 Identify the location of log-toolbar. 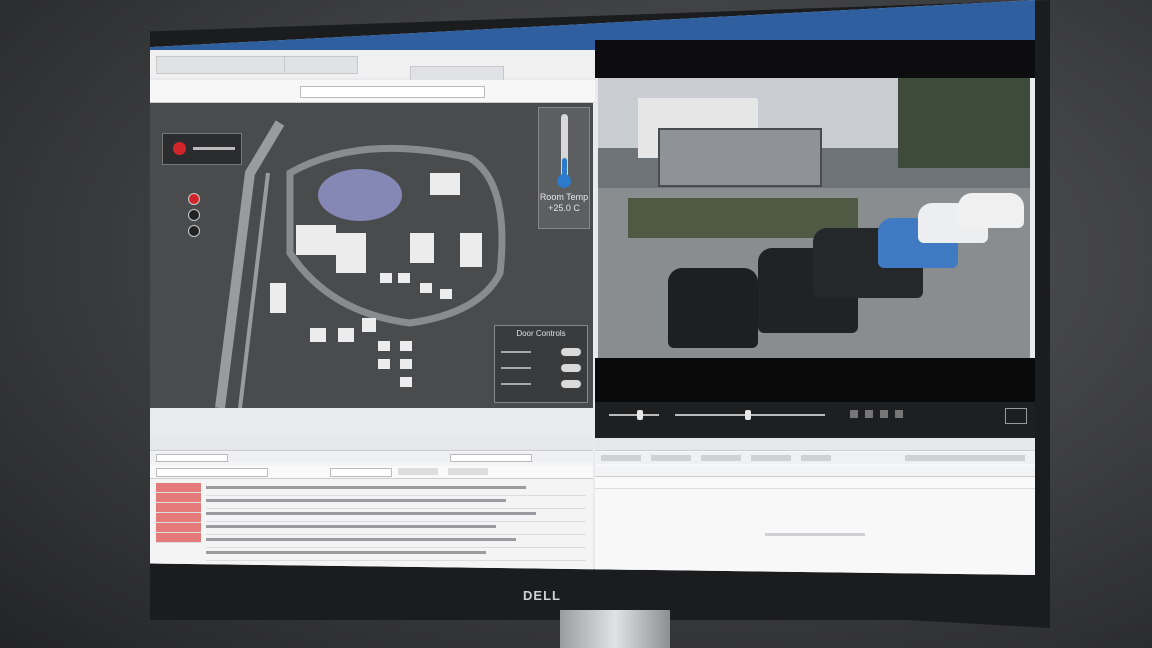
(371, 457).